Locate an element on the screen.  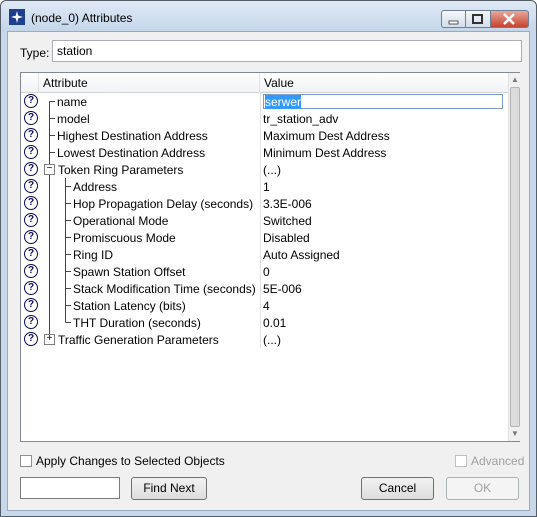
selected-value-text: serwer is located at coordinates (283, 102).